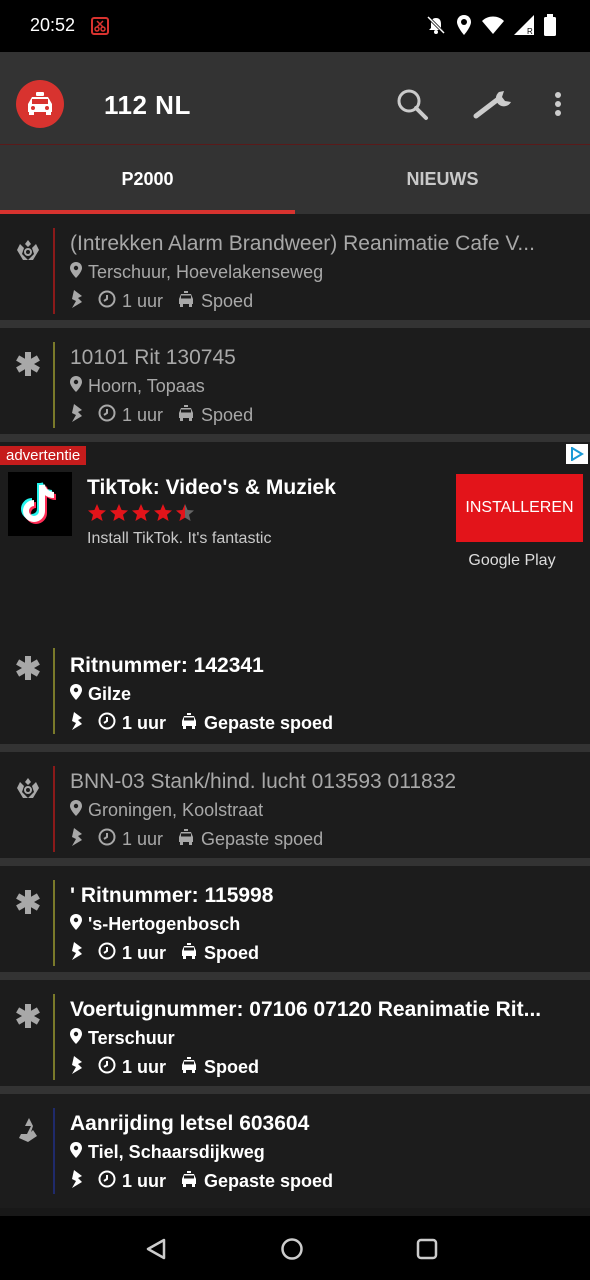 This screenshot has width=590, height=1280. I want to click on tab-bar: P2000 NIEUWS, so click(295, 179).